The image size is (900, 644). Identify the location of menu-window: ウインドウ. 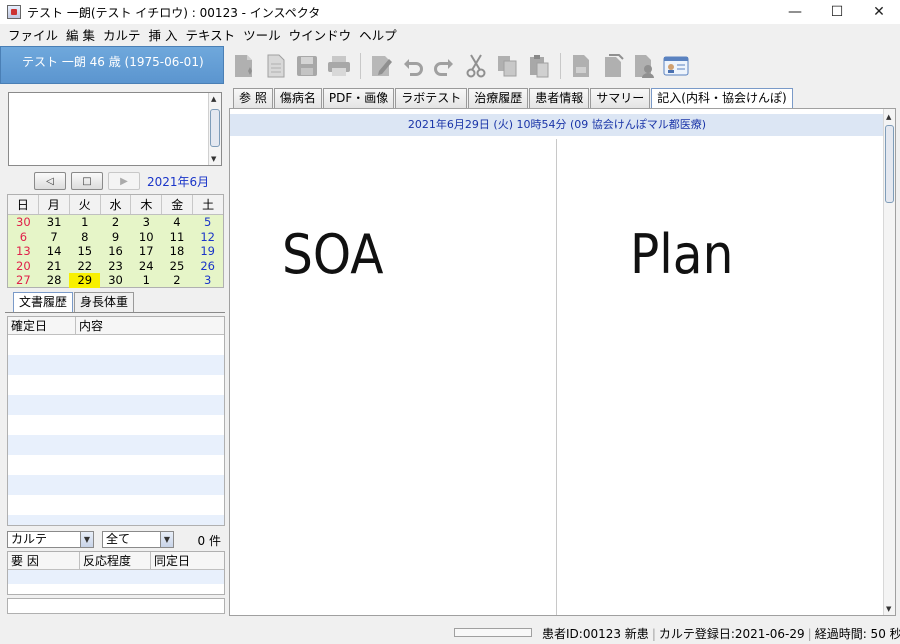
(320, 34).